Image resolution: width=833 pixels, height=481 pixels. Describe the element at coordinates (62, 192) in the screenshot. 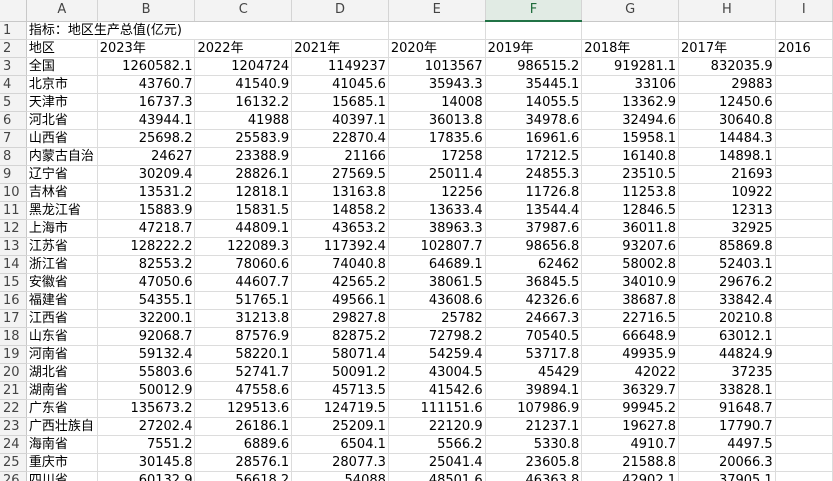

I see `region-cell: 吉林省` at that location.